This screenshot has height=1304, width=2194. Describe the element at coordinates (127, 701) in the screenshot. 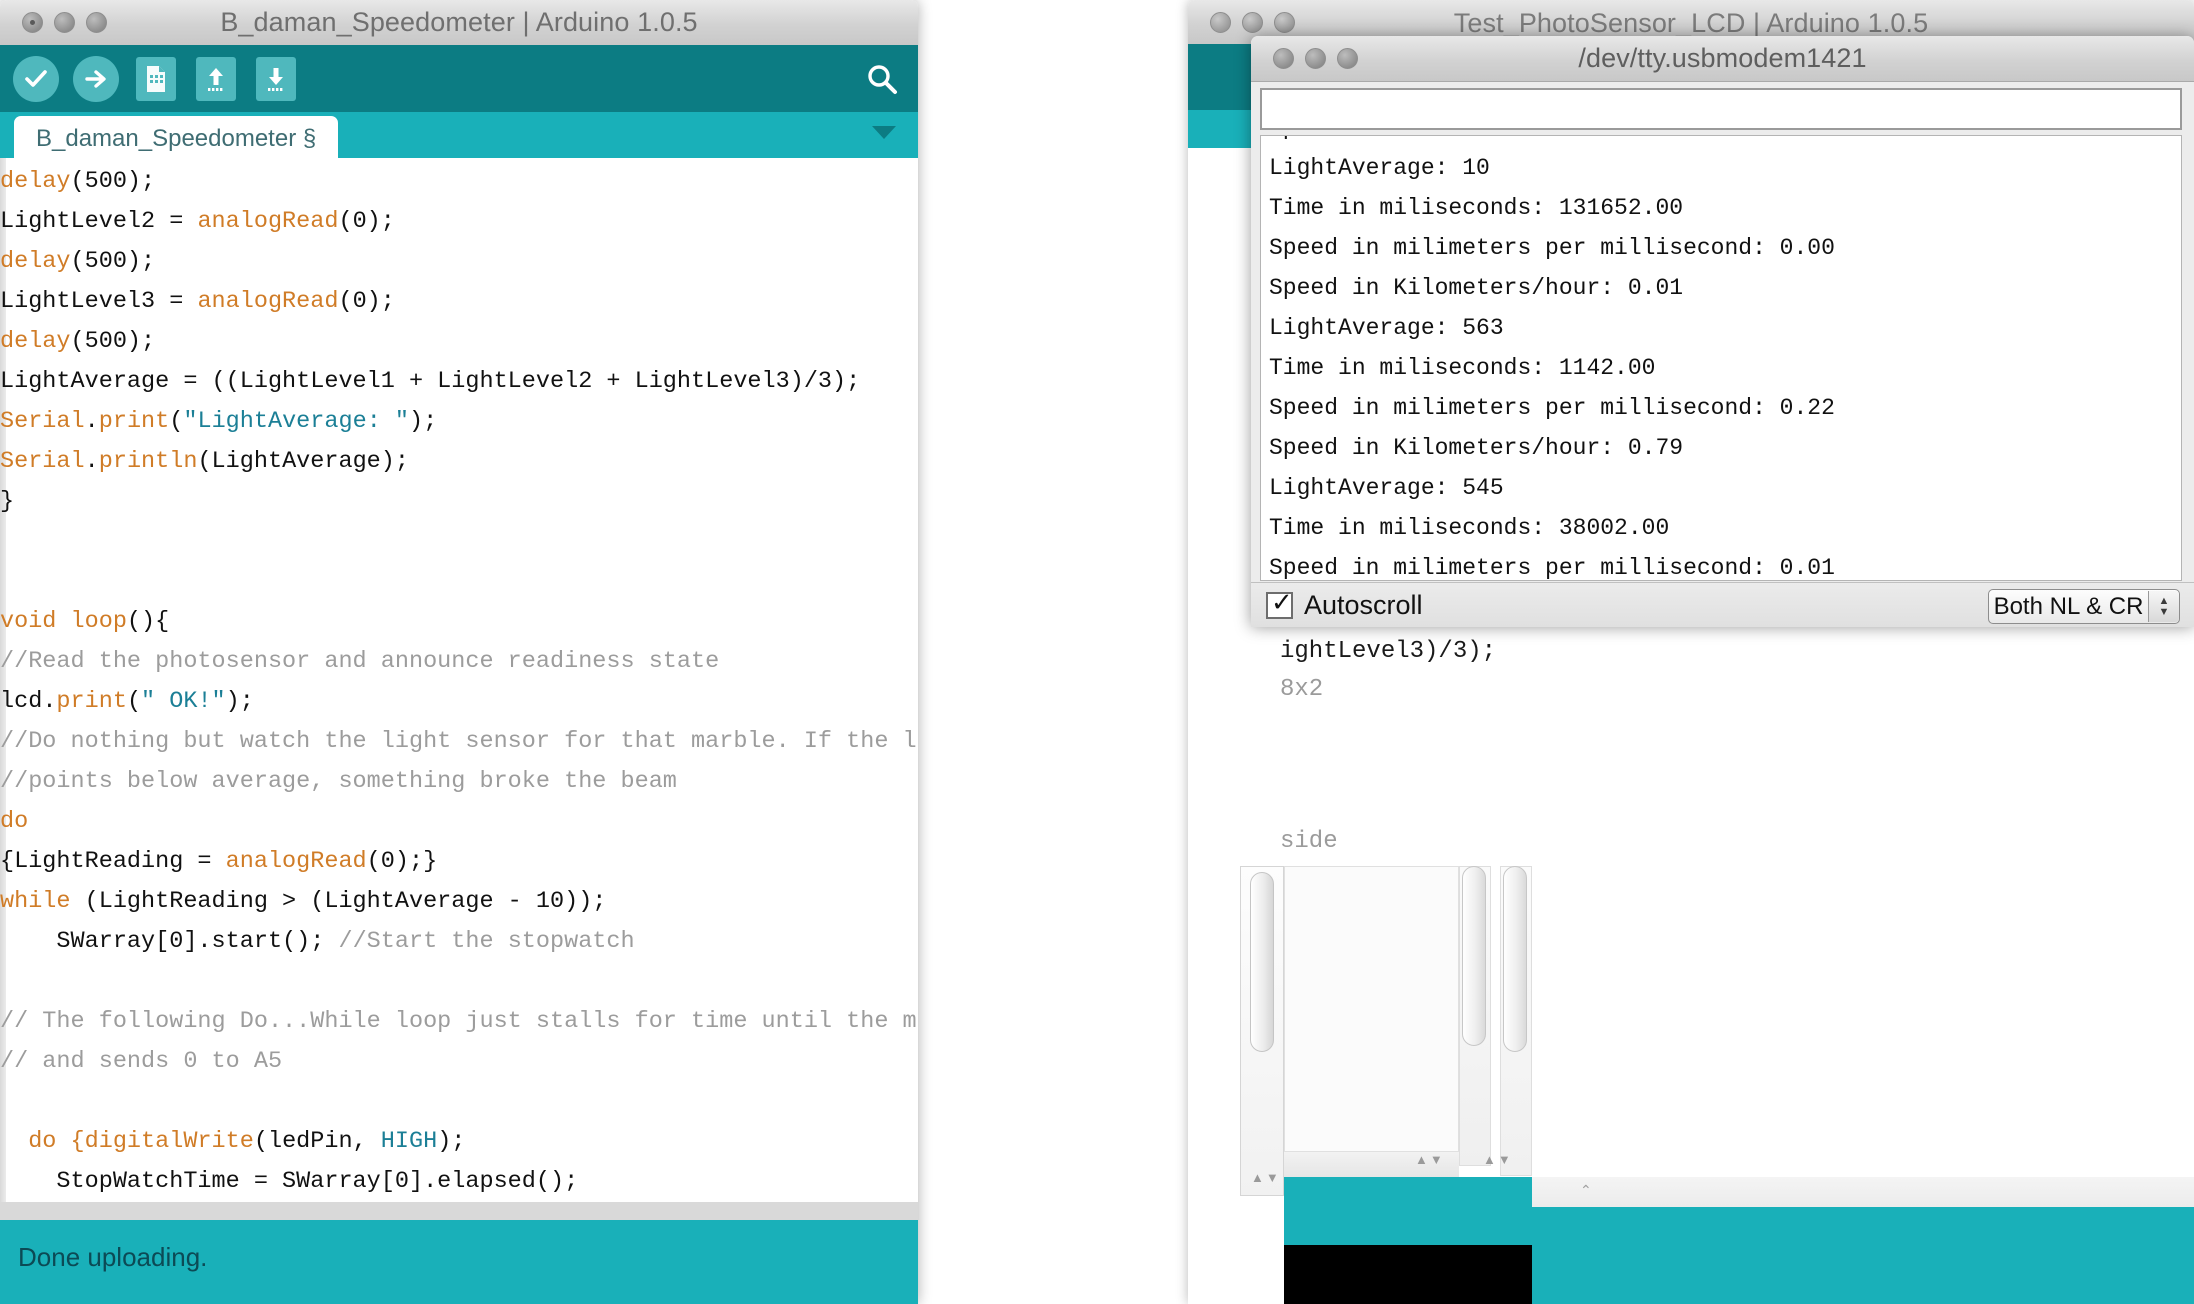

I see `code-line: lcd.print(" OK!");` at that location.